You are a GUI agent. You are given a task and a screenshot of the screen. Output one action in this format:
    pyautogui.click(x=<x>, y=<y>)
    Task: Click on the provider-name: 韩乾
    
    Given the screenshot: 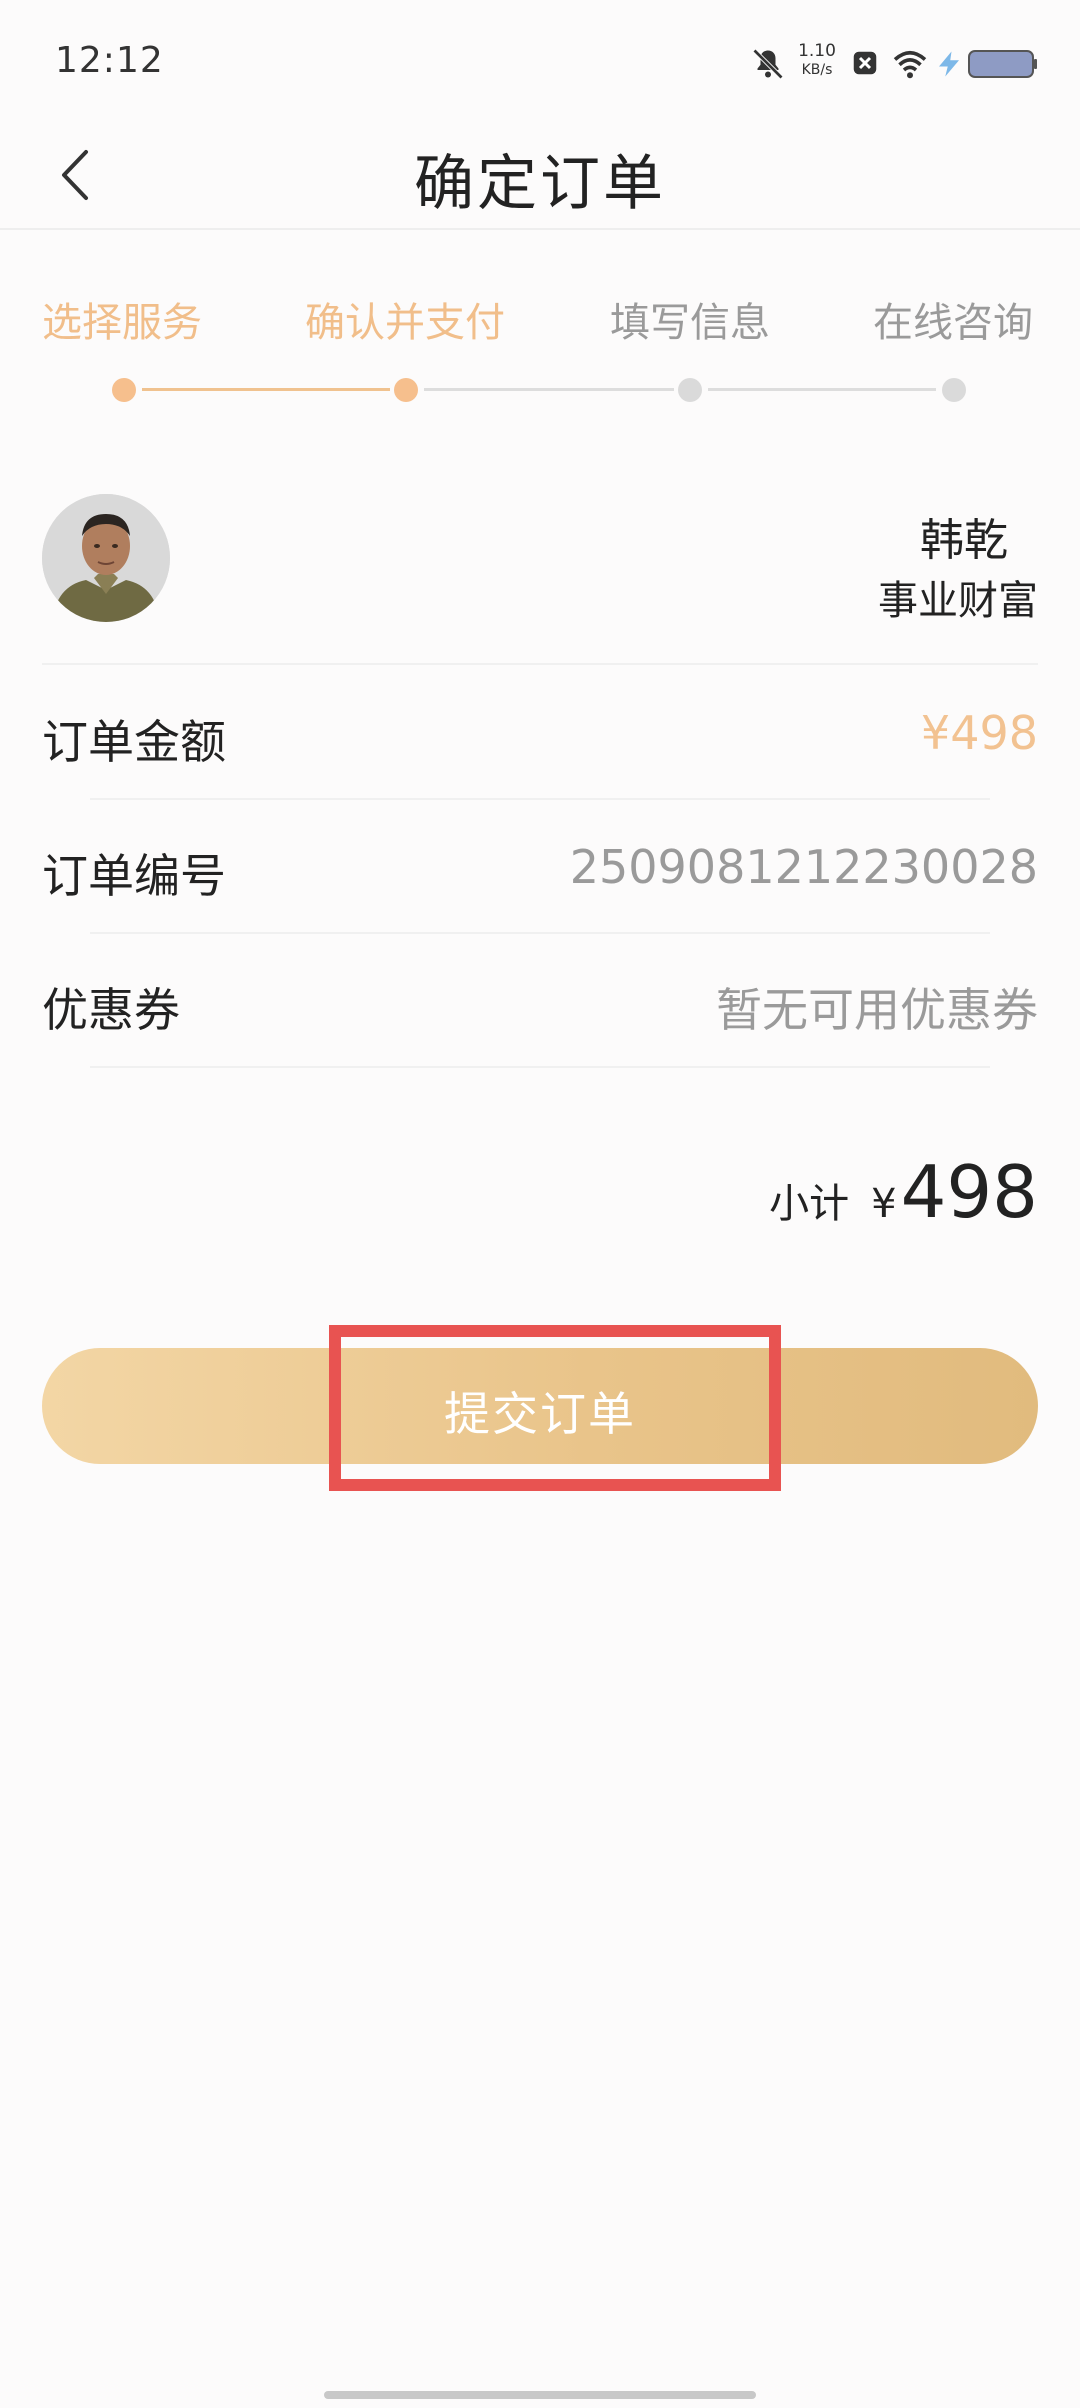 What is the action you would take?
    pyautogui.click(x=964, y=540)
    